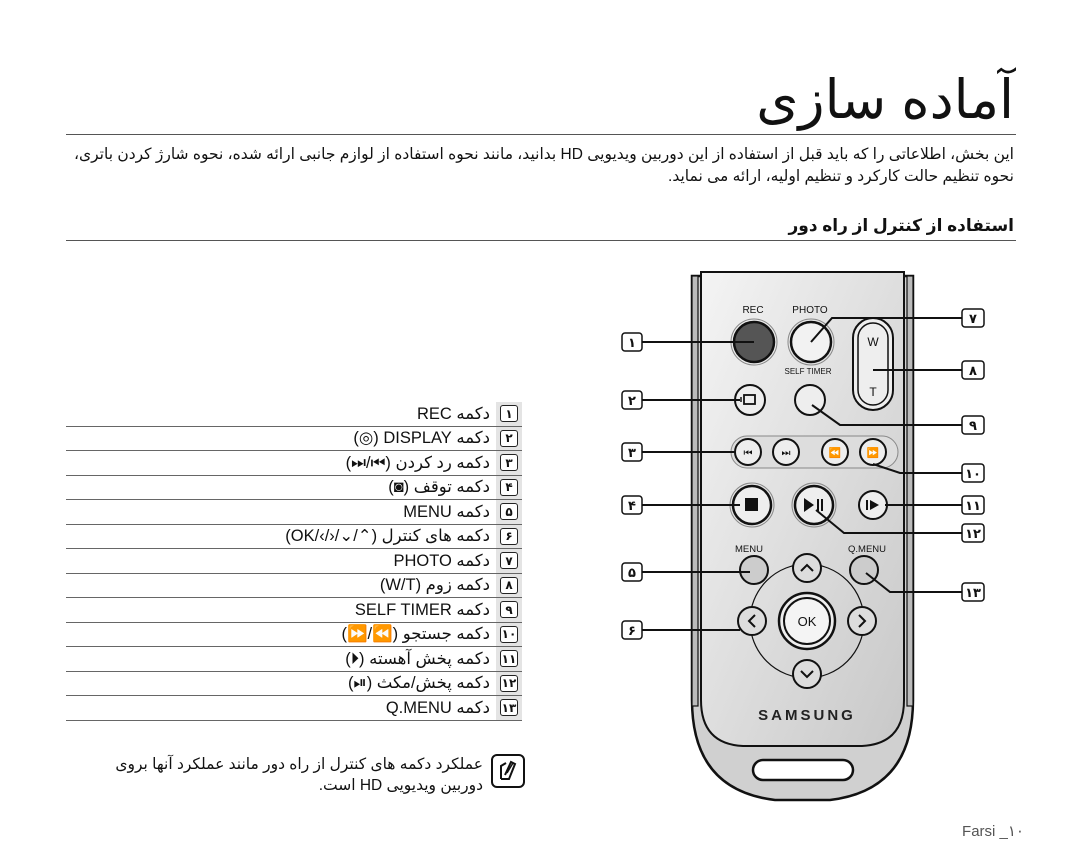 This screenshot has height=866, width=1080. I want to click on up-button, so click(807, 568).